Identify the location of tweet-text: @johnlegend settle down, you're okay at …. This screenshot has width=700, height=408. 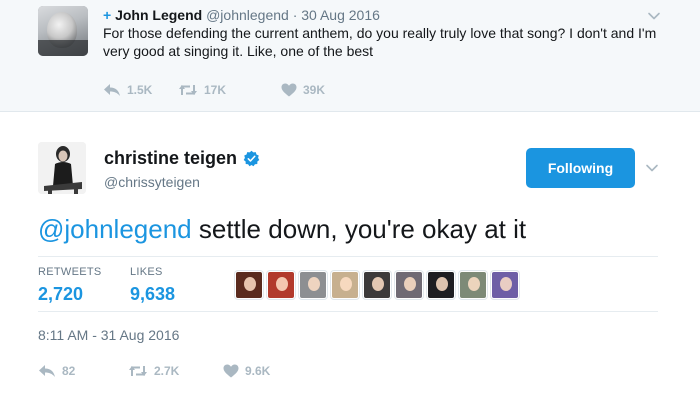
(282, 229).